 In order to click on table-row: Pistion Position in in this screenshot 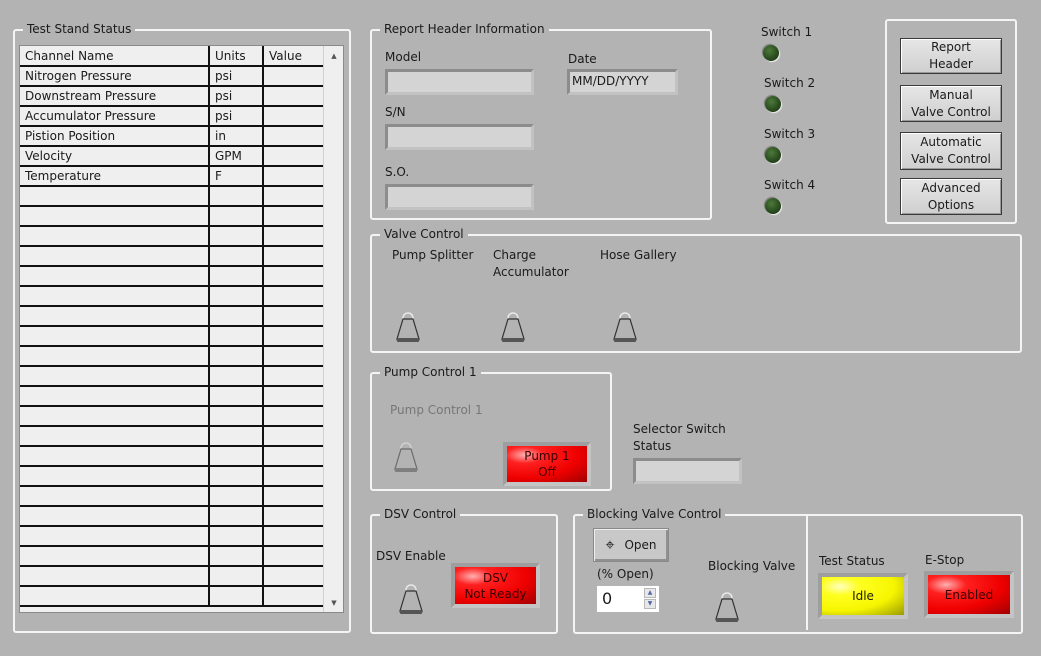, I will do `click(172, 136)`.